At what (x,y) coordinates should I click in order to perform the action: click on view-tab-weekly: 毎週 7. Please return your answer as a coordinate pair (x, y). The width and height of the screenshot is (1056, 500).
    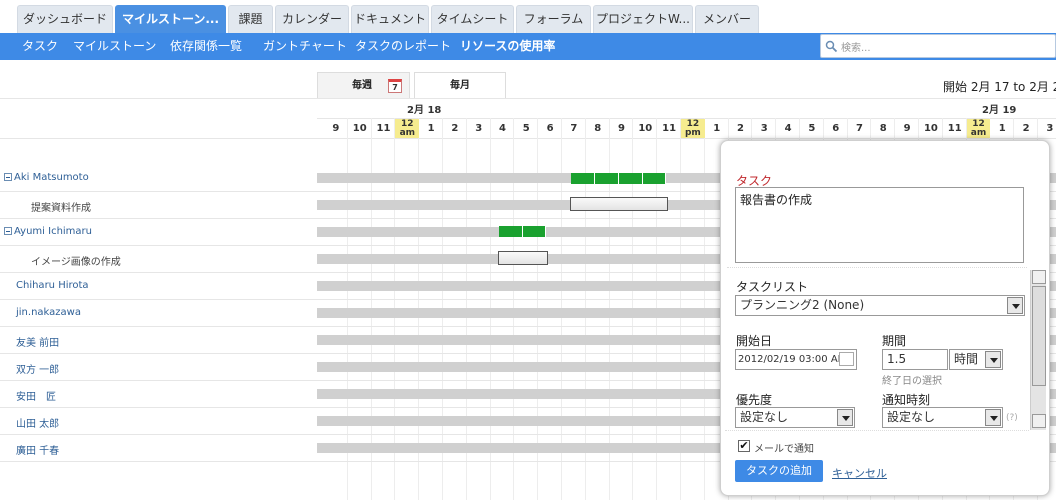
    Looking at the image, I should click on (363, 85).